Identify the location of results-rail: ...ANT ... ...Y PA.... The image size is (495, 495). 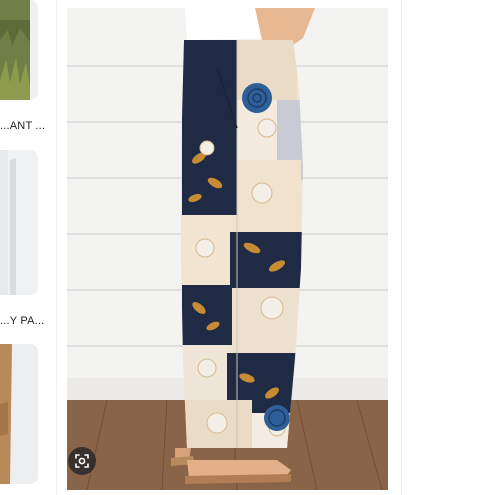
(23, 247).